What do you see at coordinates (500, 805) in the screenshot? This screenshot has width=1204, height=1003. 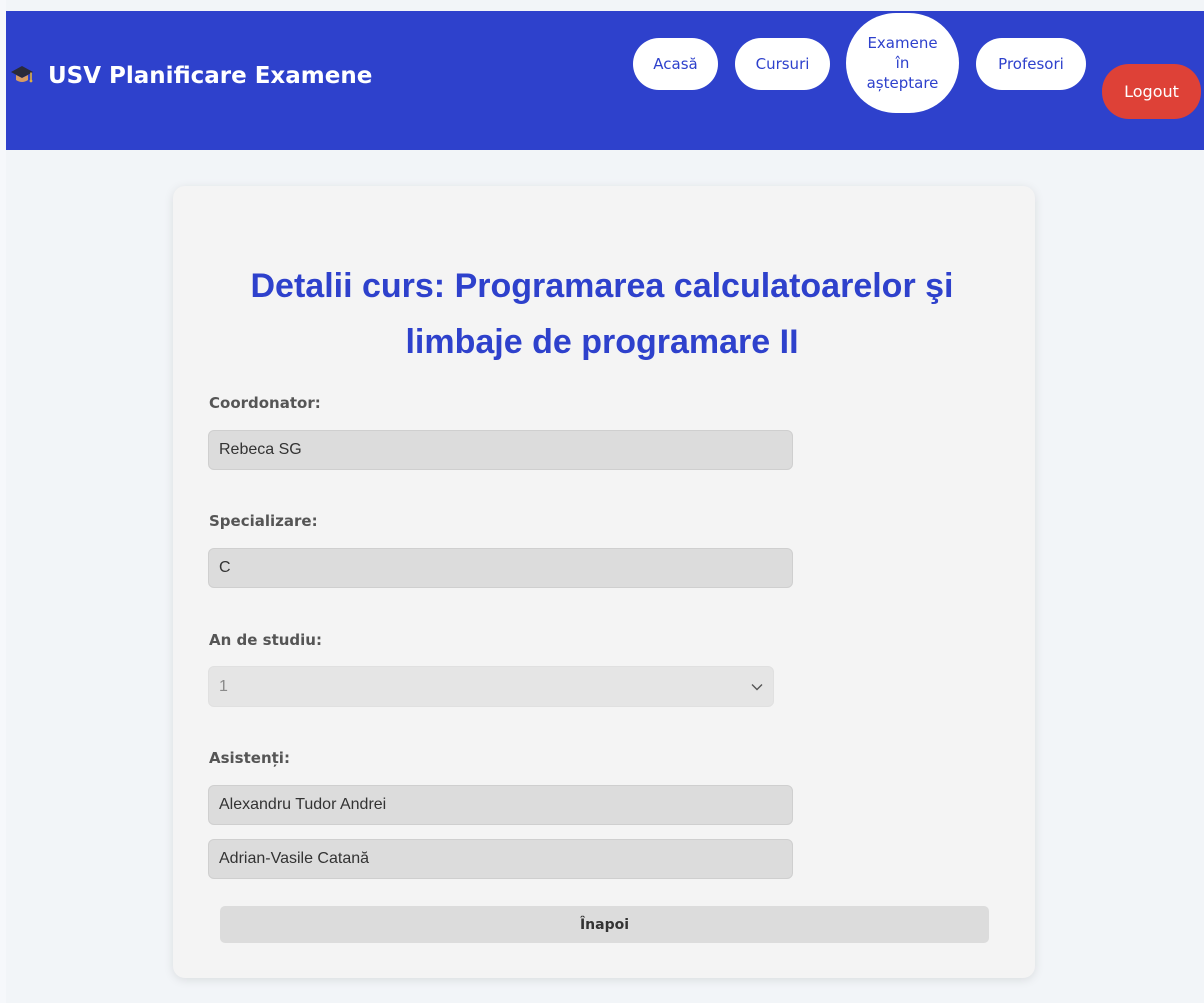 I see `assistant-field-1: Alexandru Tudor Andrei` at bounding box center [500, 805].